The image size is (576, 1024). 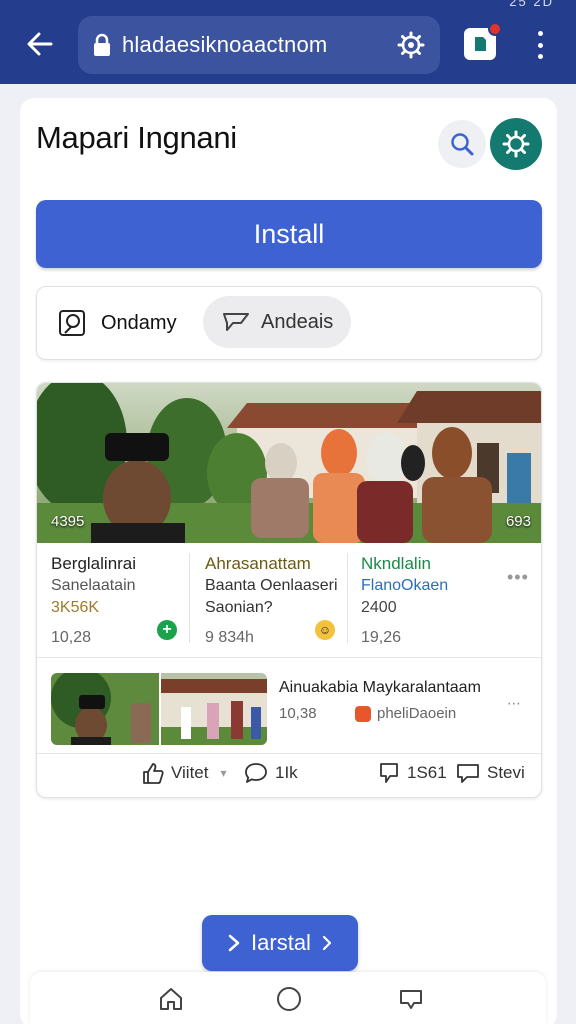 I want to click on settings-button, so click(x=516, y=144).